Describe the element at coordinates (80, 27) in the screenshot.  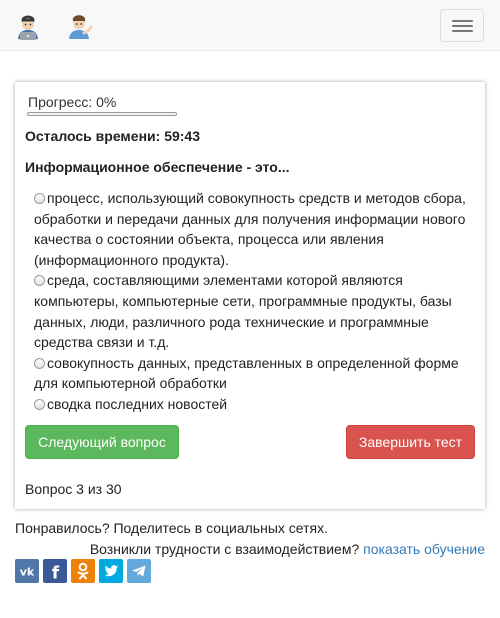
I see `man-tipping-hand-icon` at that location.